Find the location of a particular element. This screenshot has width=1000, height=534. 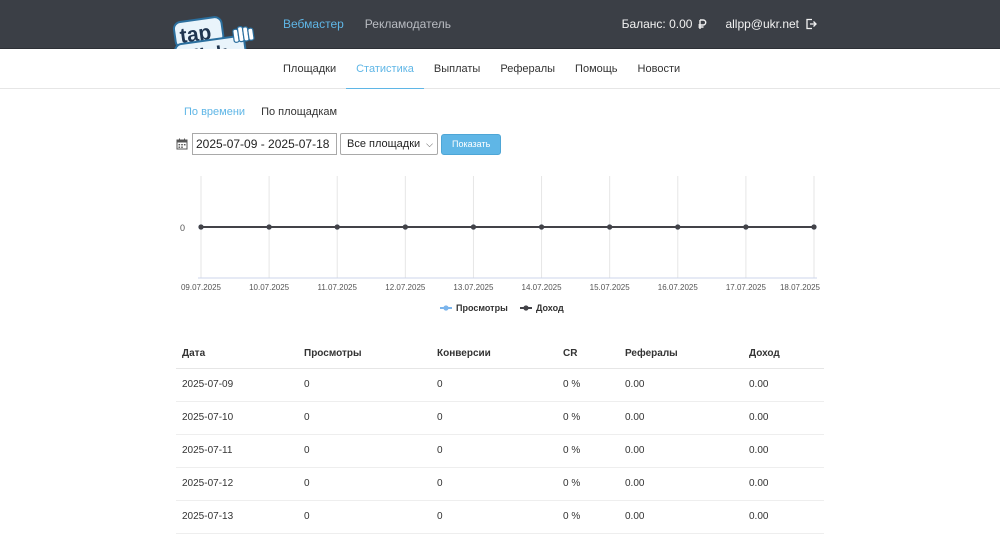

filter-row: Все площадки ⌵ Показать is located at coordinates (339, 144).